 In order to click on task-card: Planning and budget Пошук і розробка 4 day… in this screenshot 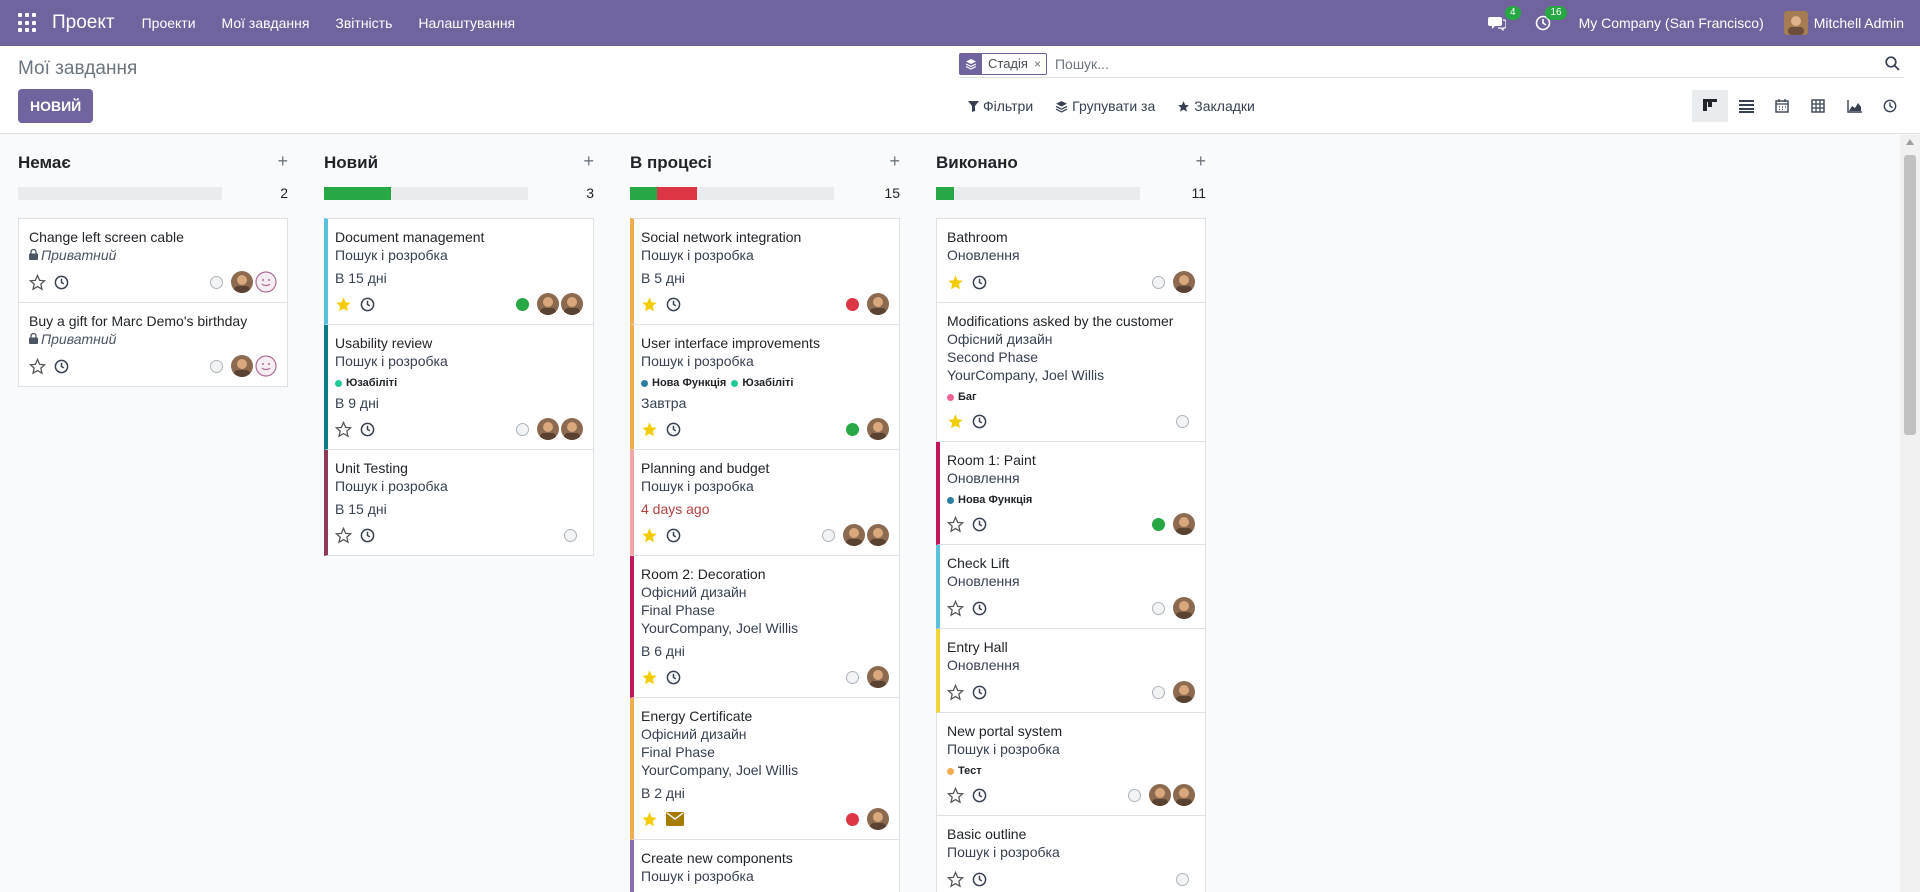, I will do `click(765, 503)`.